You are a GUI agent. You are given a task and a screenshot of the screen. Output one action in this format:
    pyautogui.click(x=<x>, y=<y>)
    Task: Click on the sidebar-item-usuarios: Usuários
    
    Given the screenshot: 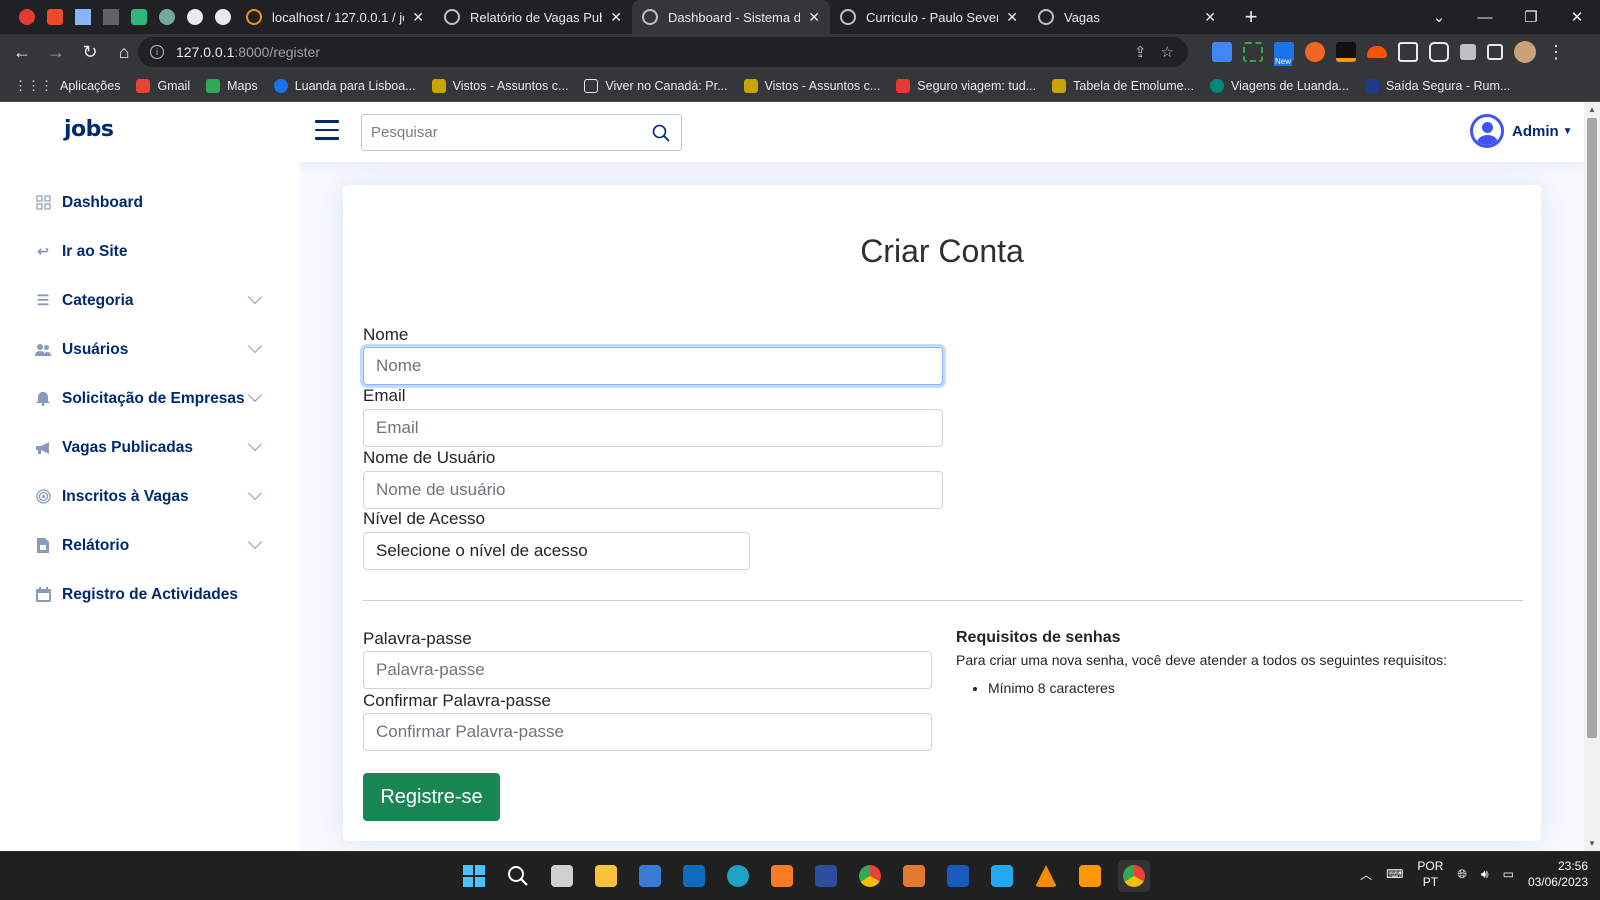 What is the action you would take?
    pyautogui.click(x=150, y=349)
    